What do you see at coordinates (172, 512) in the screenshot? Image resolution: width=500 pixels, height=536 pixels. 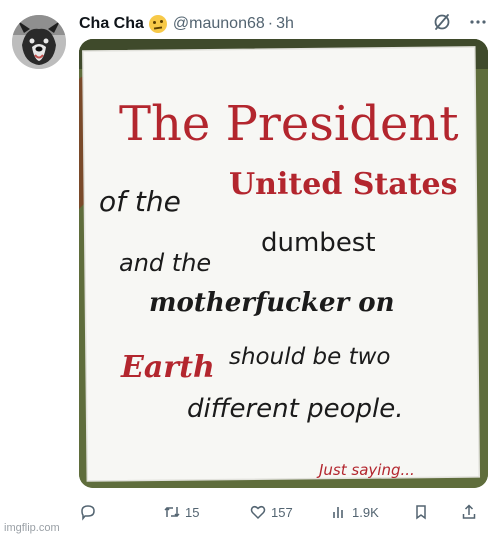 I see `retweet-icon` at bounding box center [172, 512].